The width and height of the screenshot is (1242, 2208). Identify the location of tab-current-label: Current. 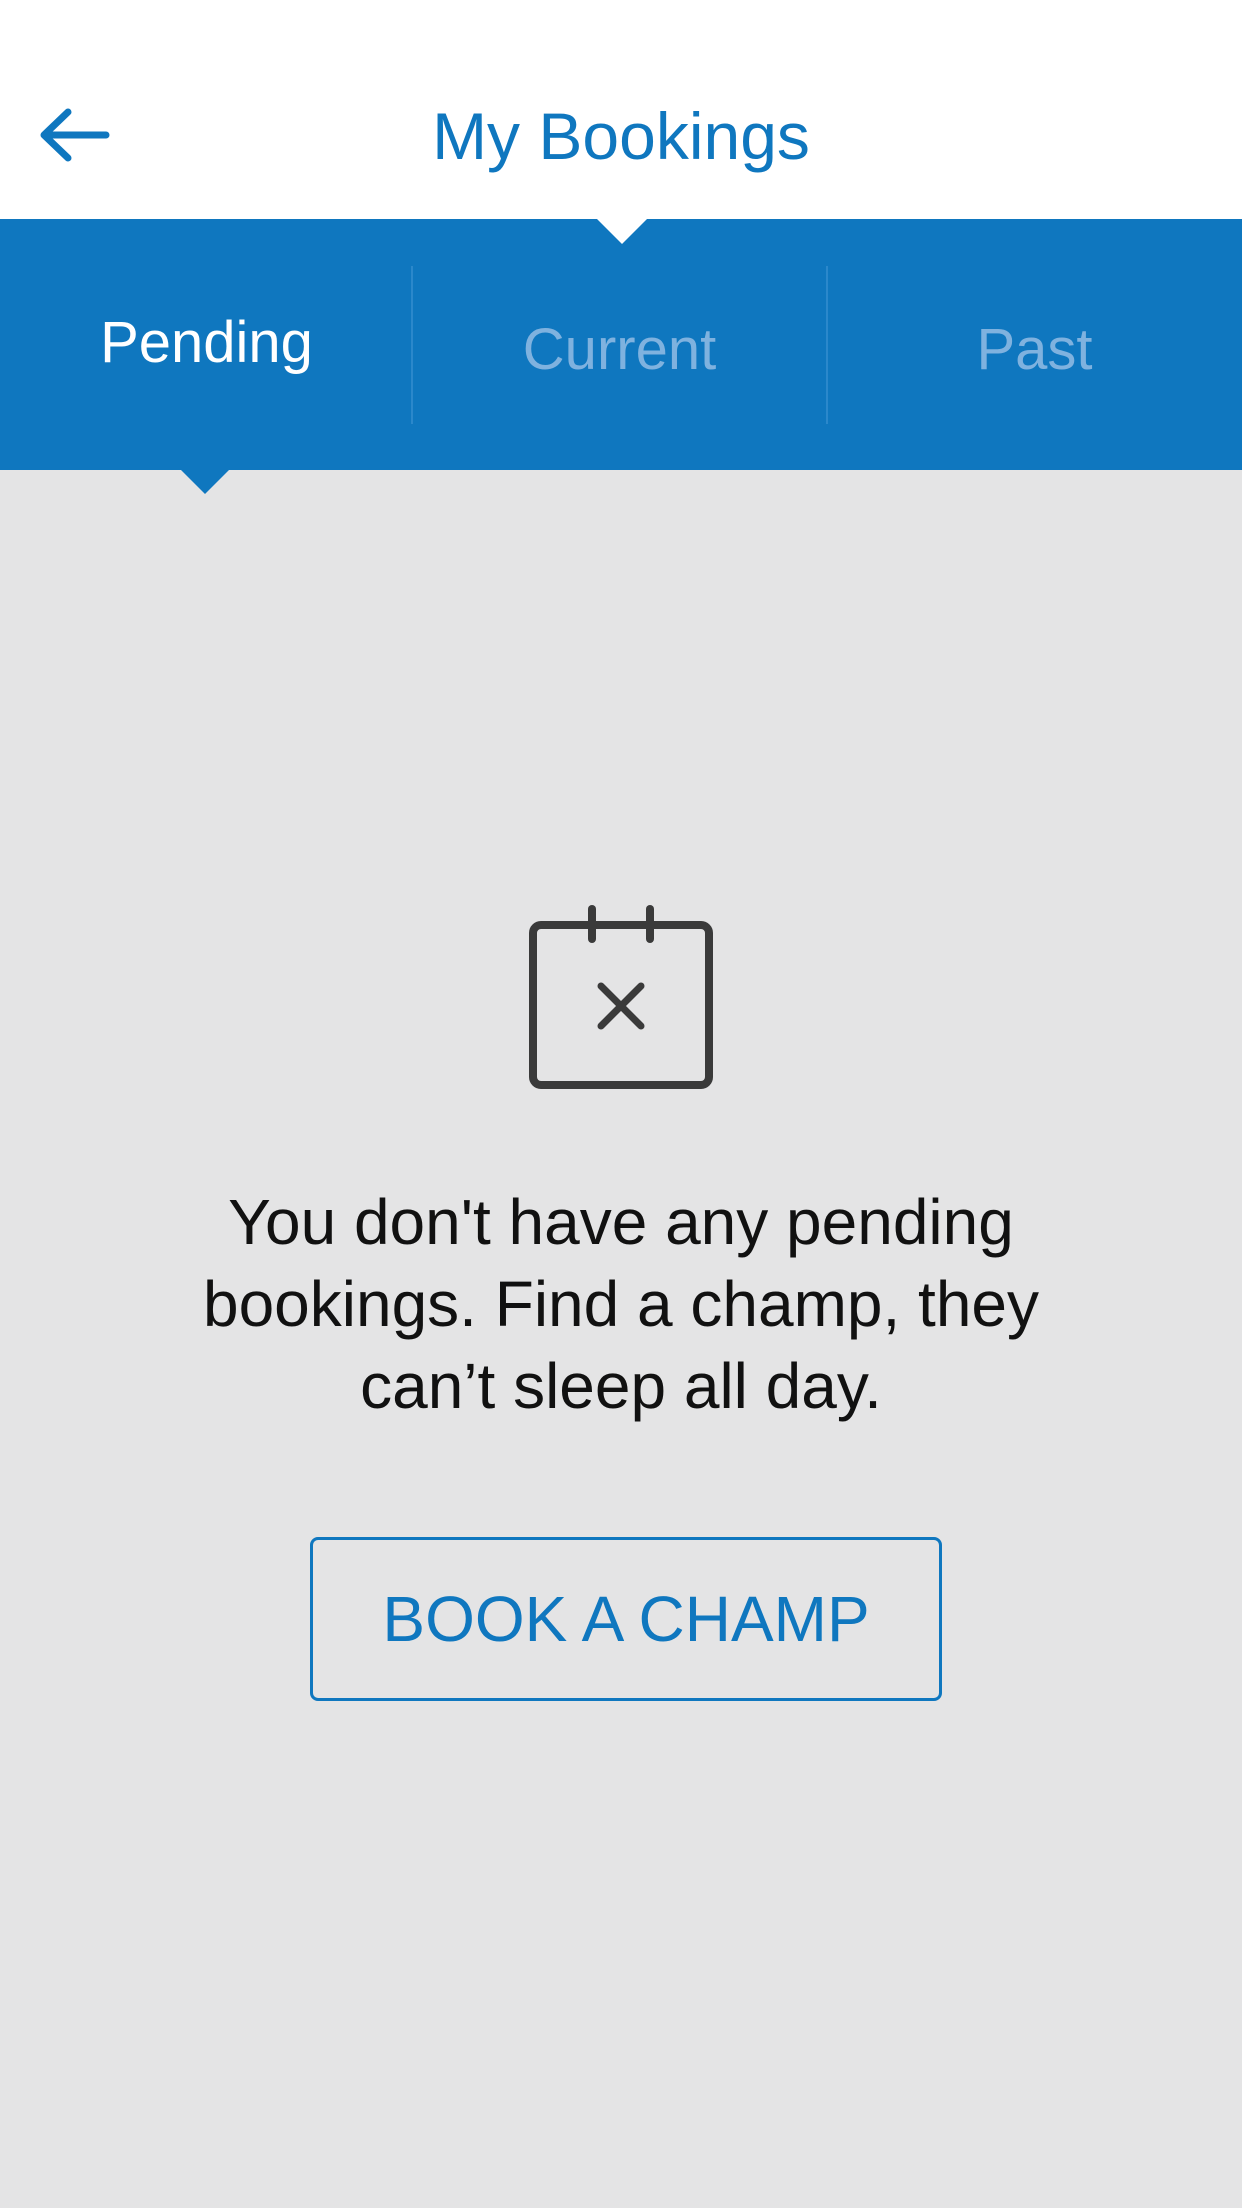
(619, 349).